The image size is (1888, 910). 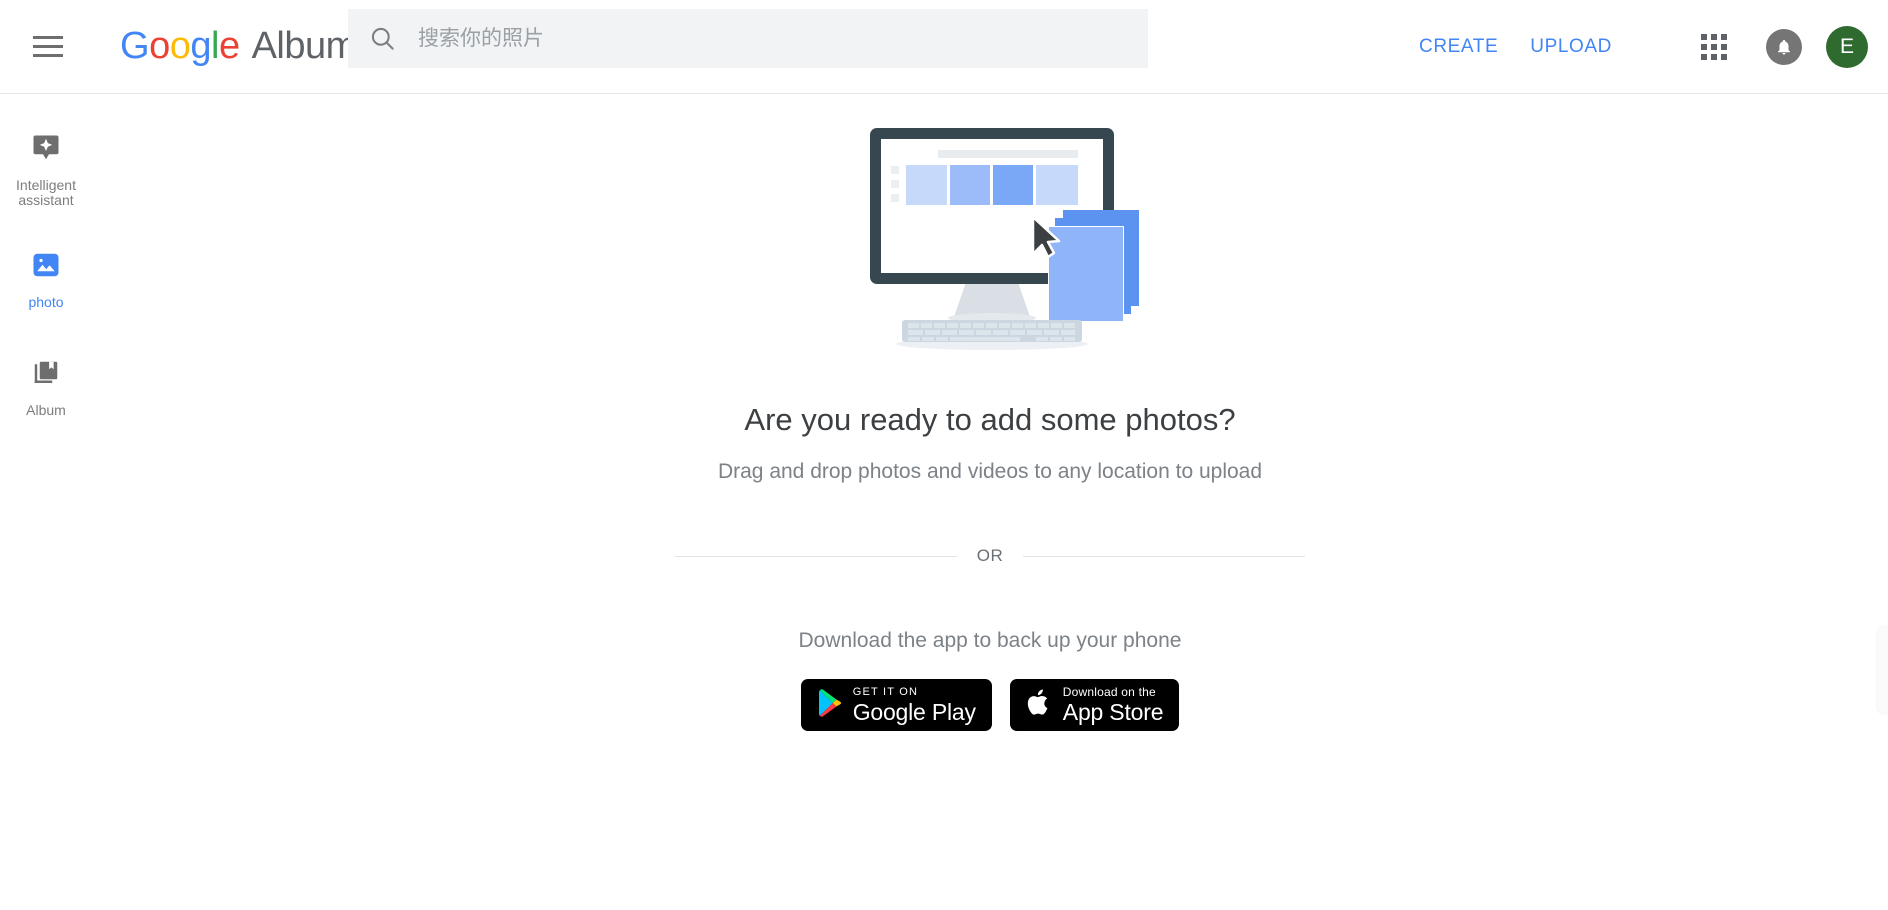 I want to click on search-input, so click(x=766, y=38).